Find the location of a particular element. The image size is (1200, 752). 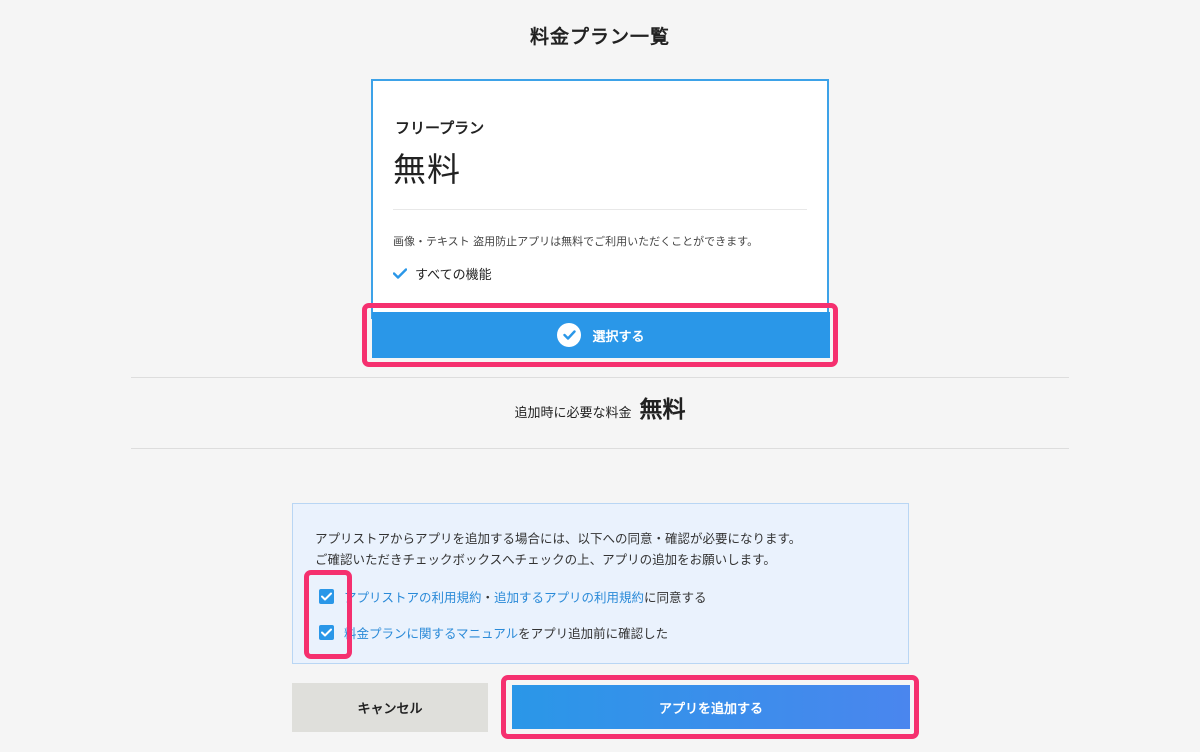

plan-price: 無料 is located at coordinates (427, 169).